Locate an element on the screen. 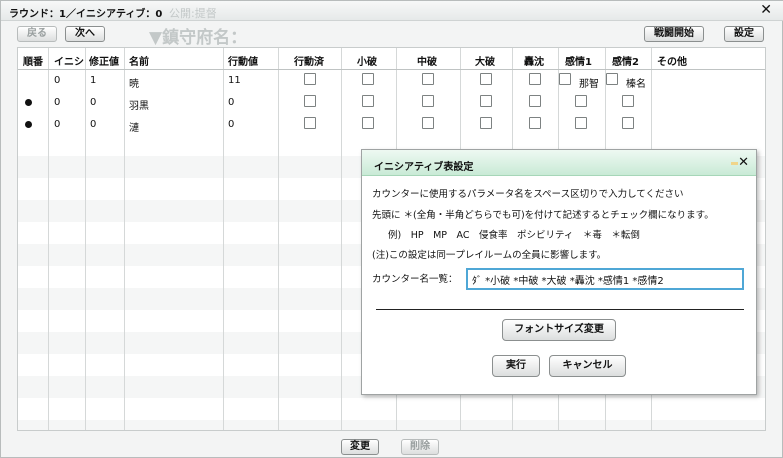  font-size-change-button: フォントサイズ変更 is located at coordinates (559, 330).